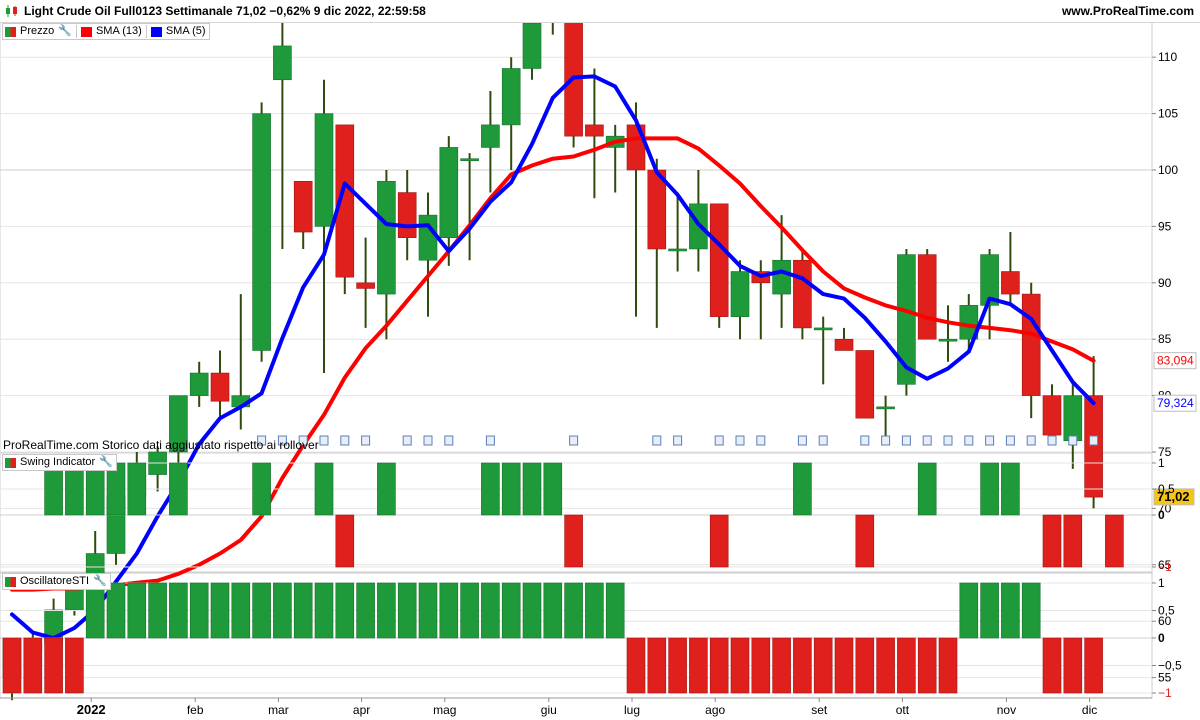 The image size is (1200, 720). I want to click on site-link: www.ProRealTime.com, so click(1128, 11).